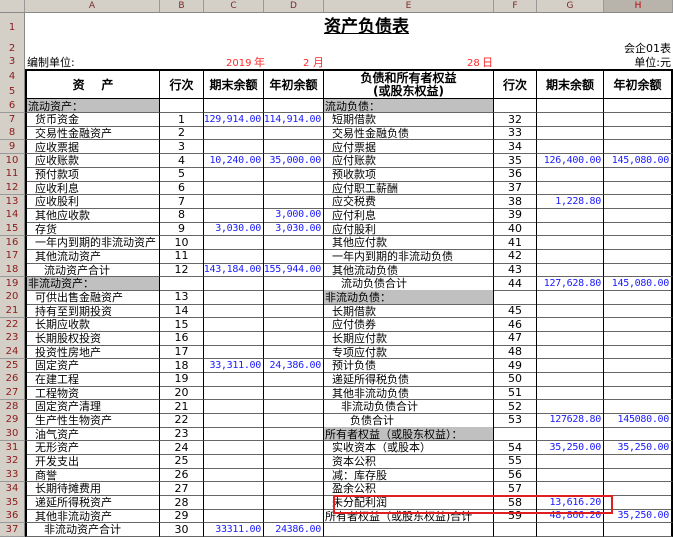  I want to click on left-item-label: 投资性房地产, so click(92, 352).